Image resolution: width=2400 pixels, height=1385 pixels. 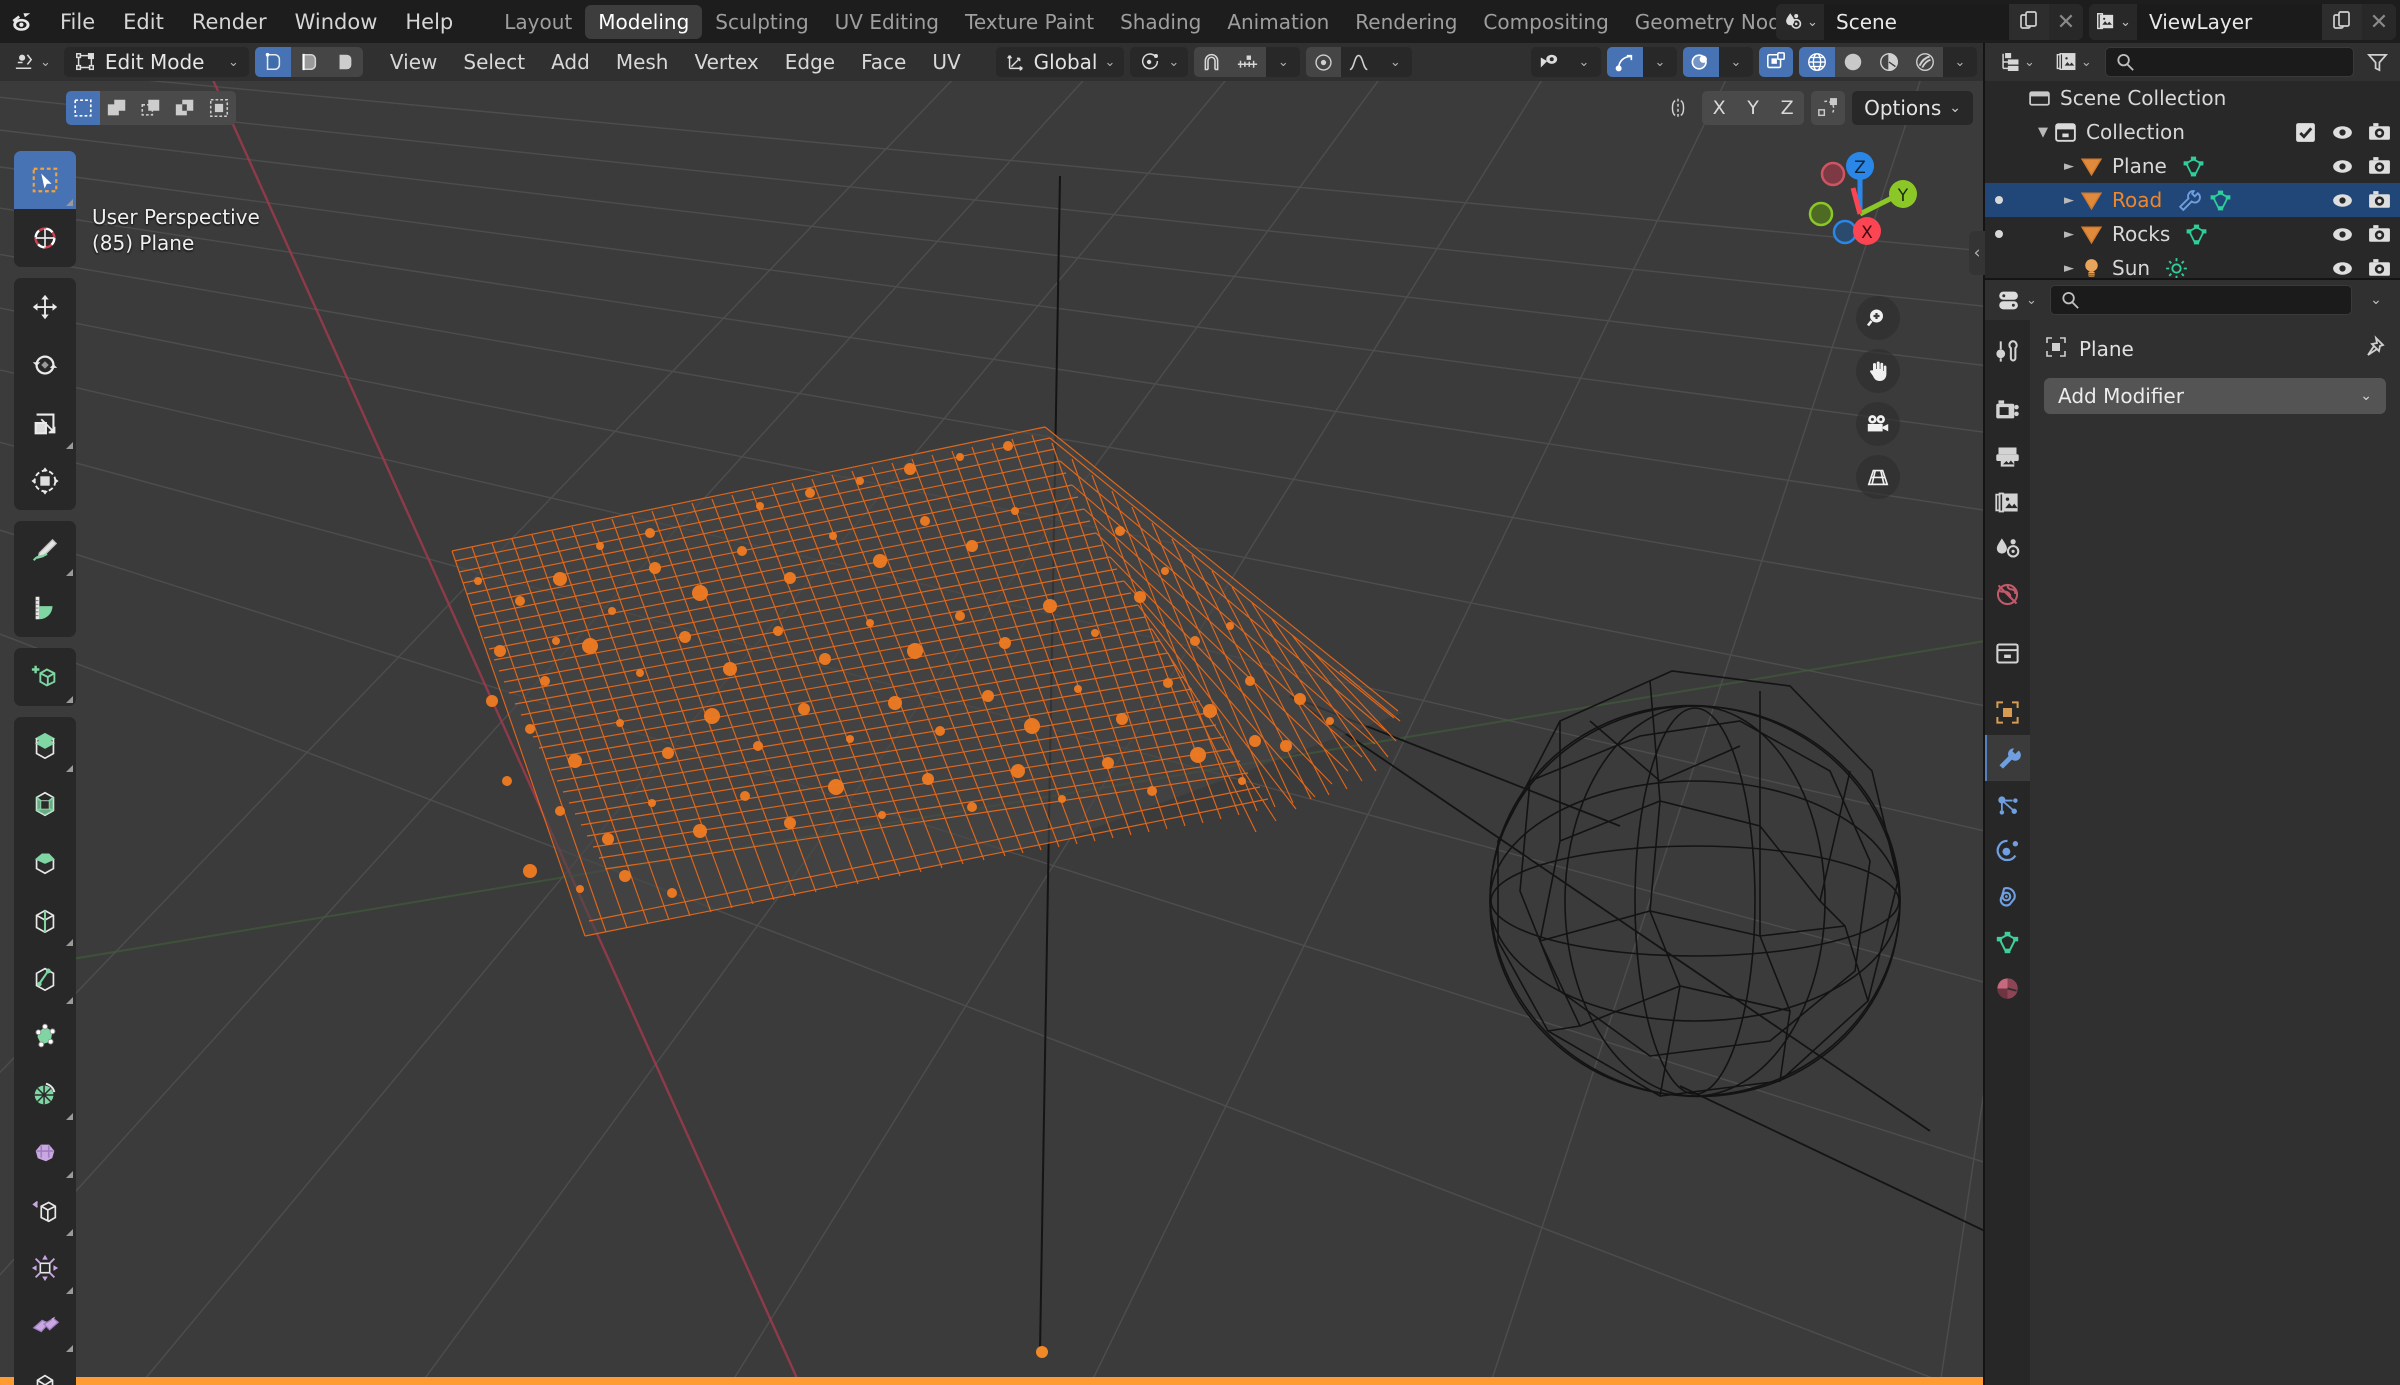 I want to click on select-extend-icon, so click(x=117, y=108).